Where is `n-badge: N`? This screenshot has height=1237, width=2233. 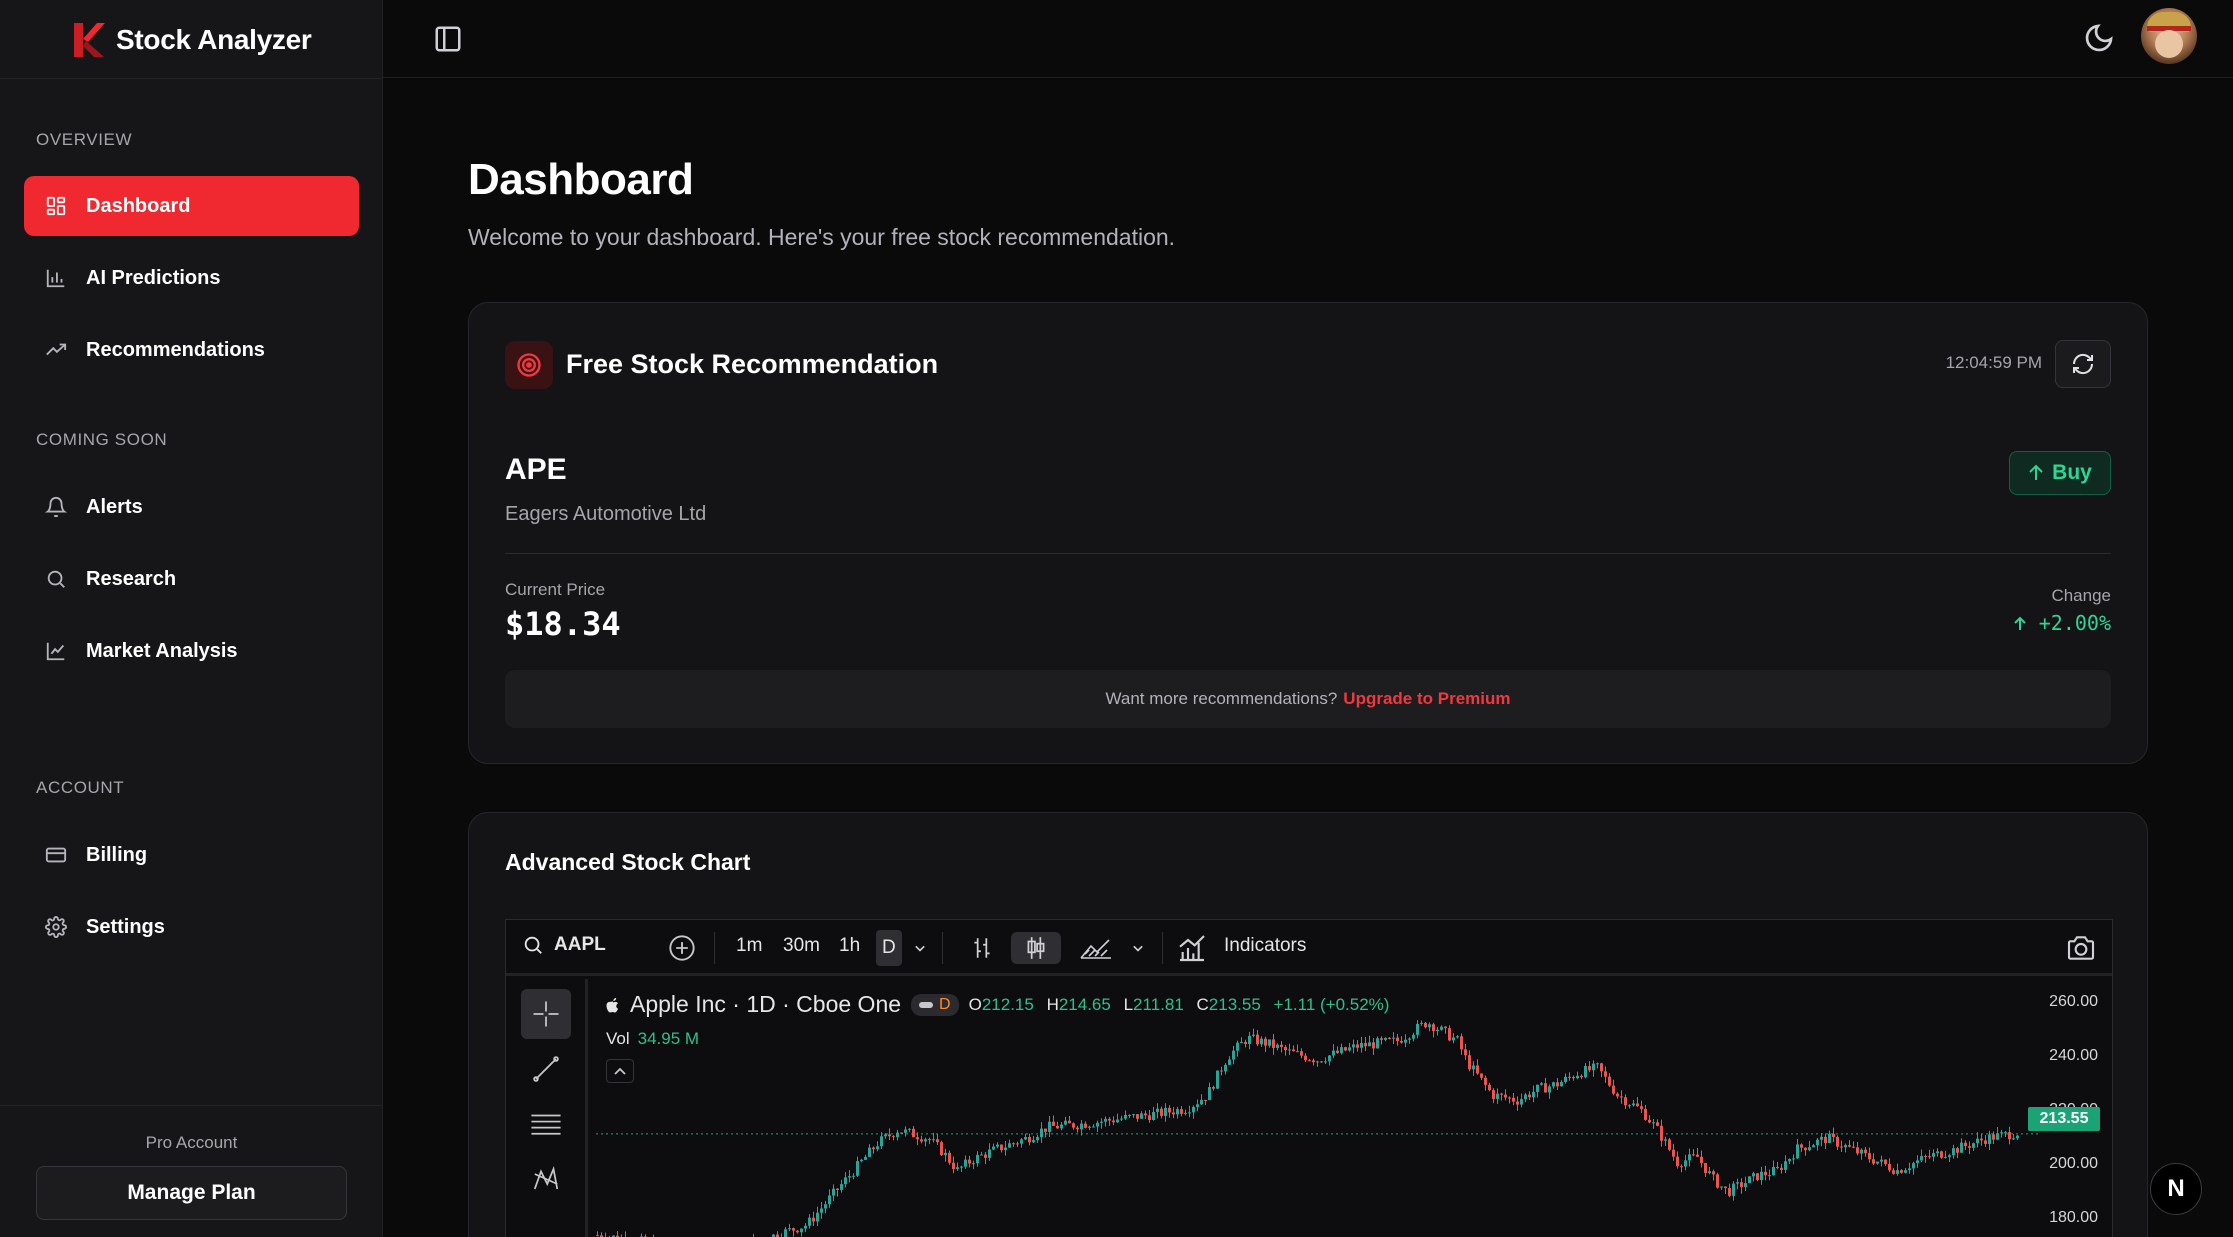 n-badge: N is located at coordinates (2176, 1189).